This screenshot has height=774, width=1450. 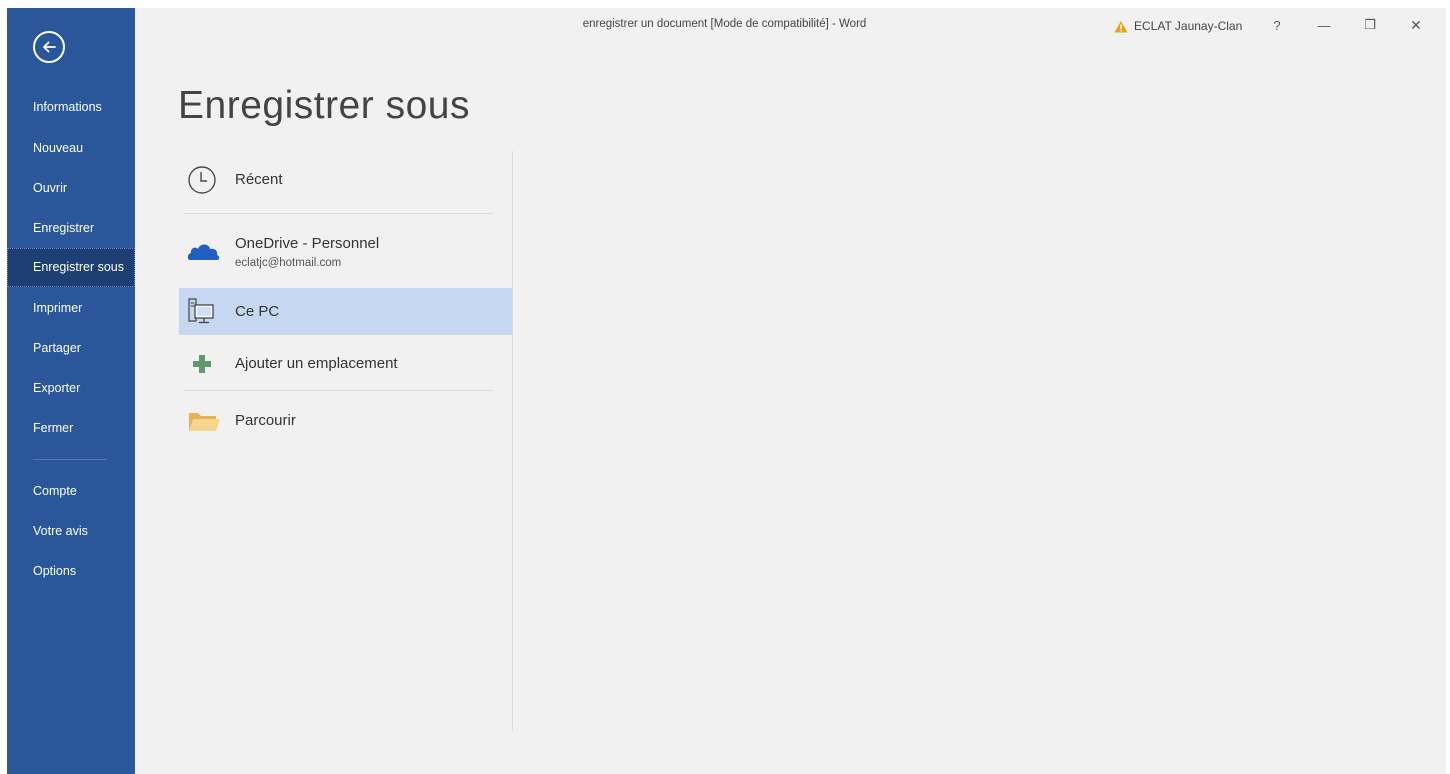 I want to click on location-label: Ajouter un emplacement, so click(x=316, y=363).